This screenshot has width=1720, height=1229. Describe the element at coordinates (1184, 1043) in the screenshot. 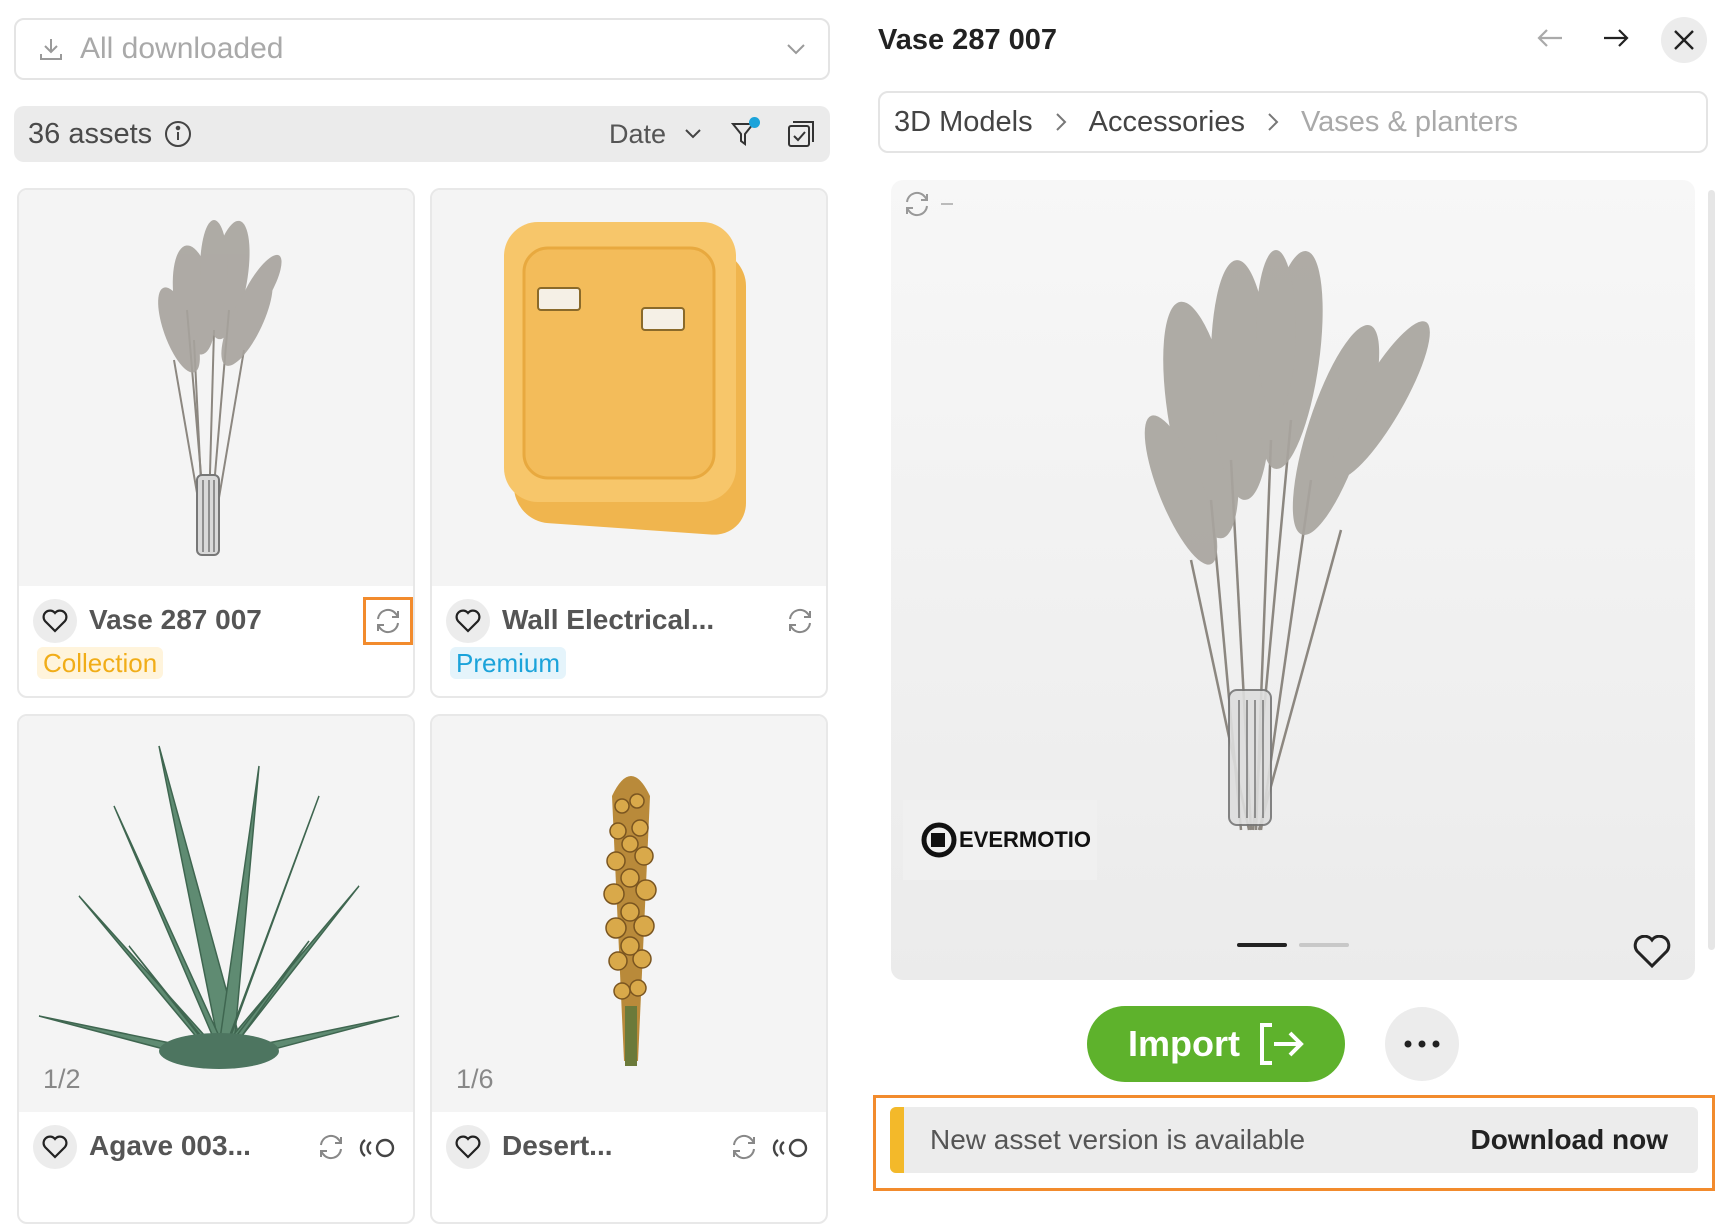

I see `import-label: Import` at that location.